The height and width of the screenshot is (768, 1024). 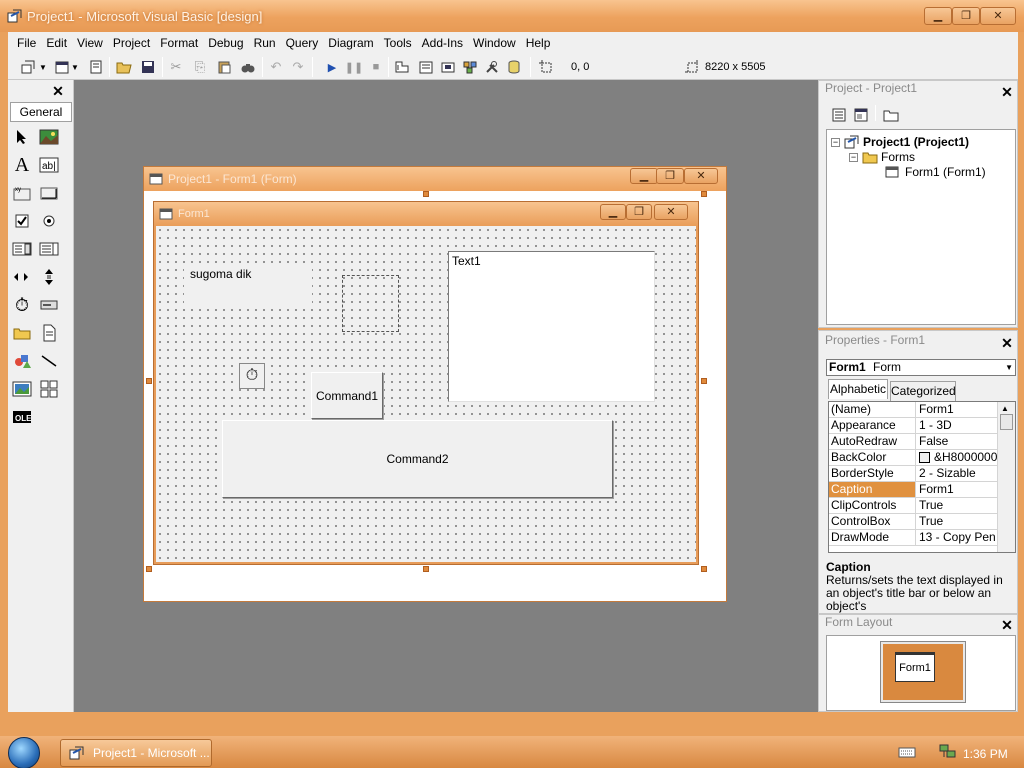 I want to click on timer-icon: ⏱, so click(x=252, y=376).